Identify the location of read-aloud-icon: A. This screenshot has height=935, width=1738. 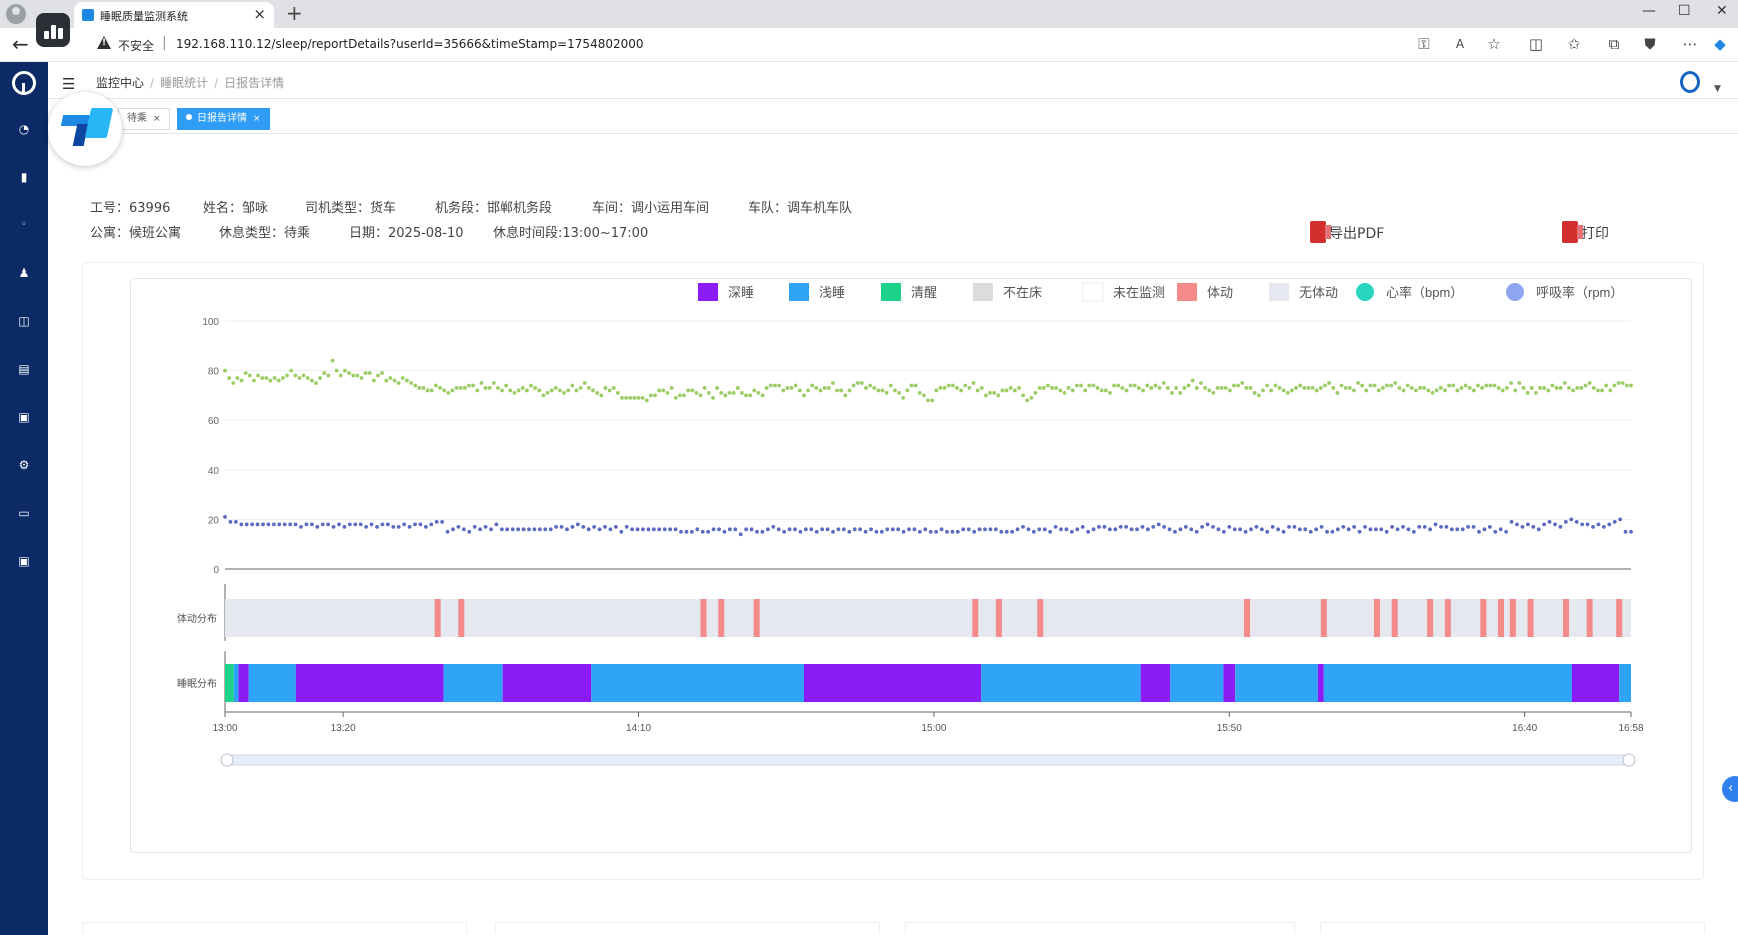
(1460, 44).